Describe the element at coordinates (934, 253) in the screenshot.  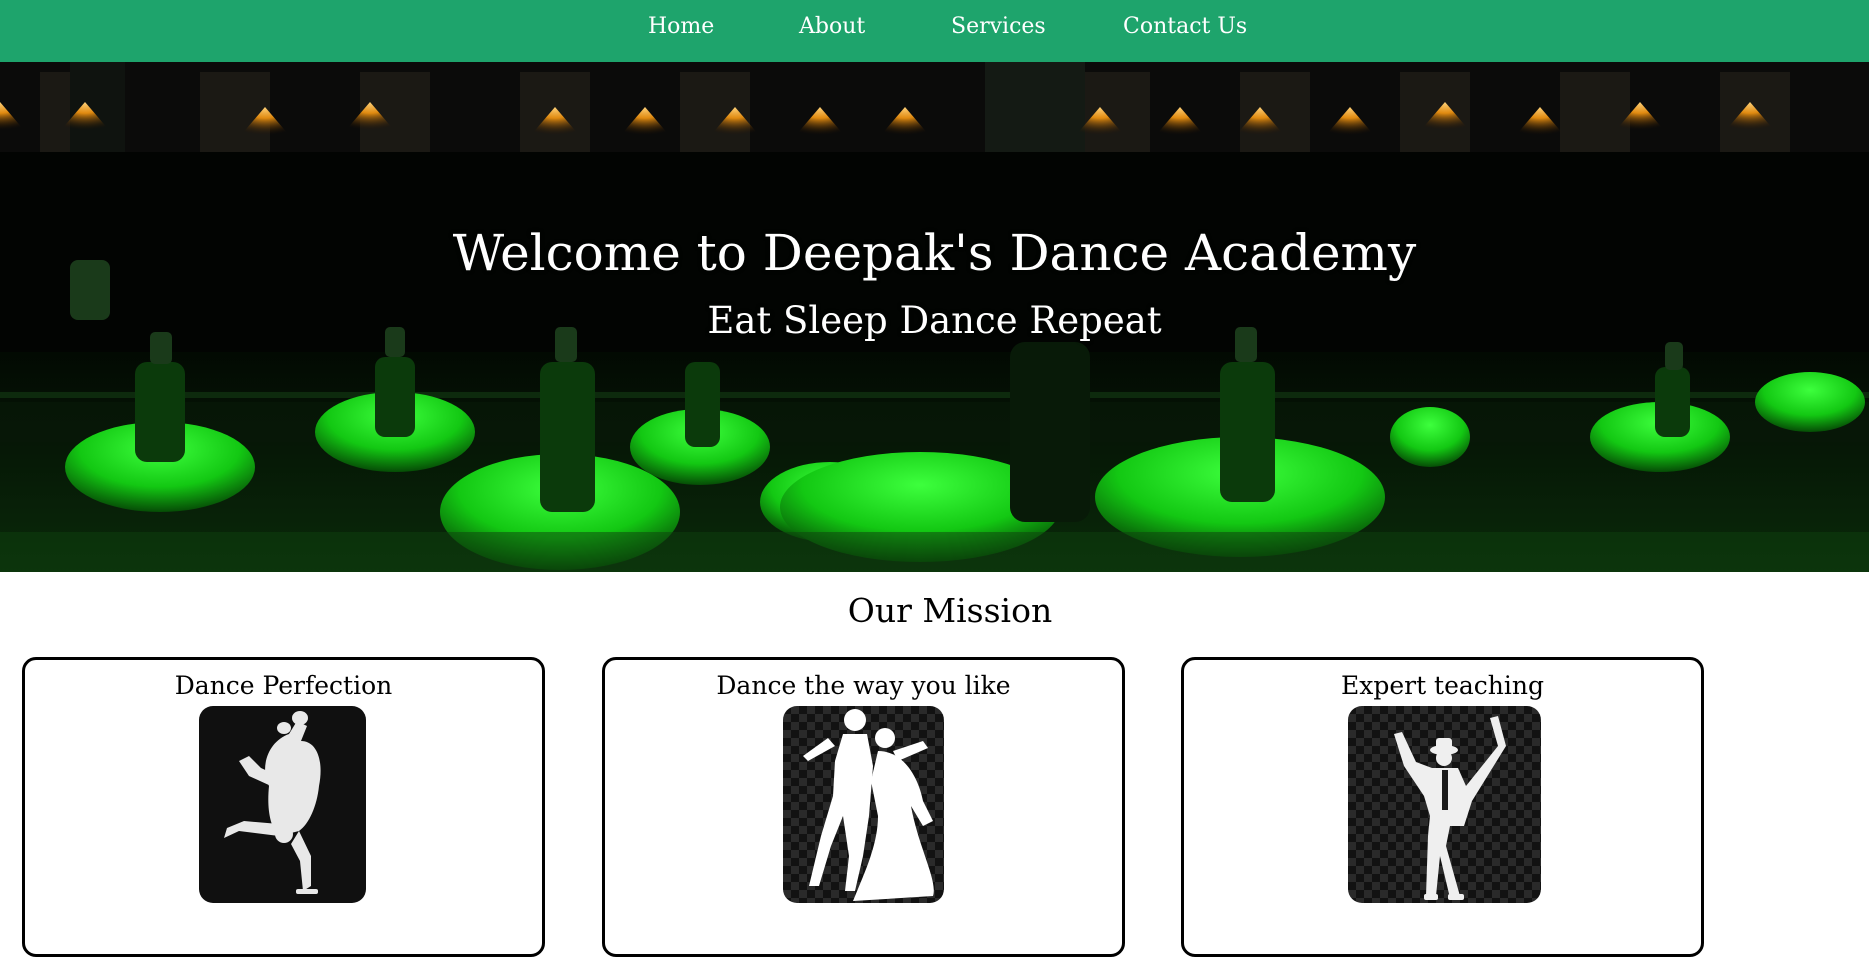
I see `hero-title: Welcome to Deepak's Dance Academy` at that location.